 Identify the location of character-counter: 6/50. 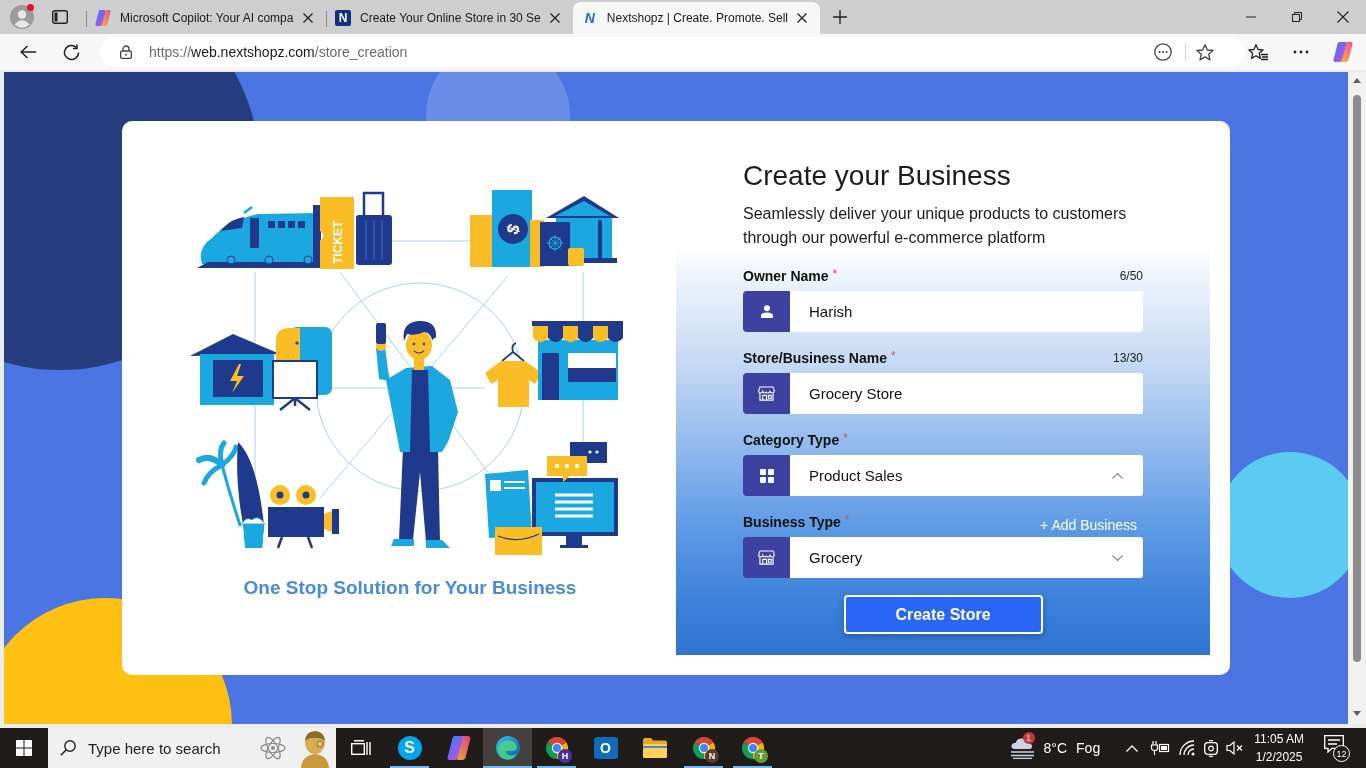
(1131, 276).